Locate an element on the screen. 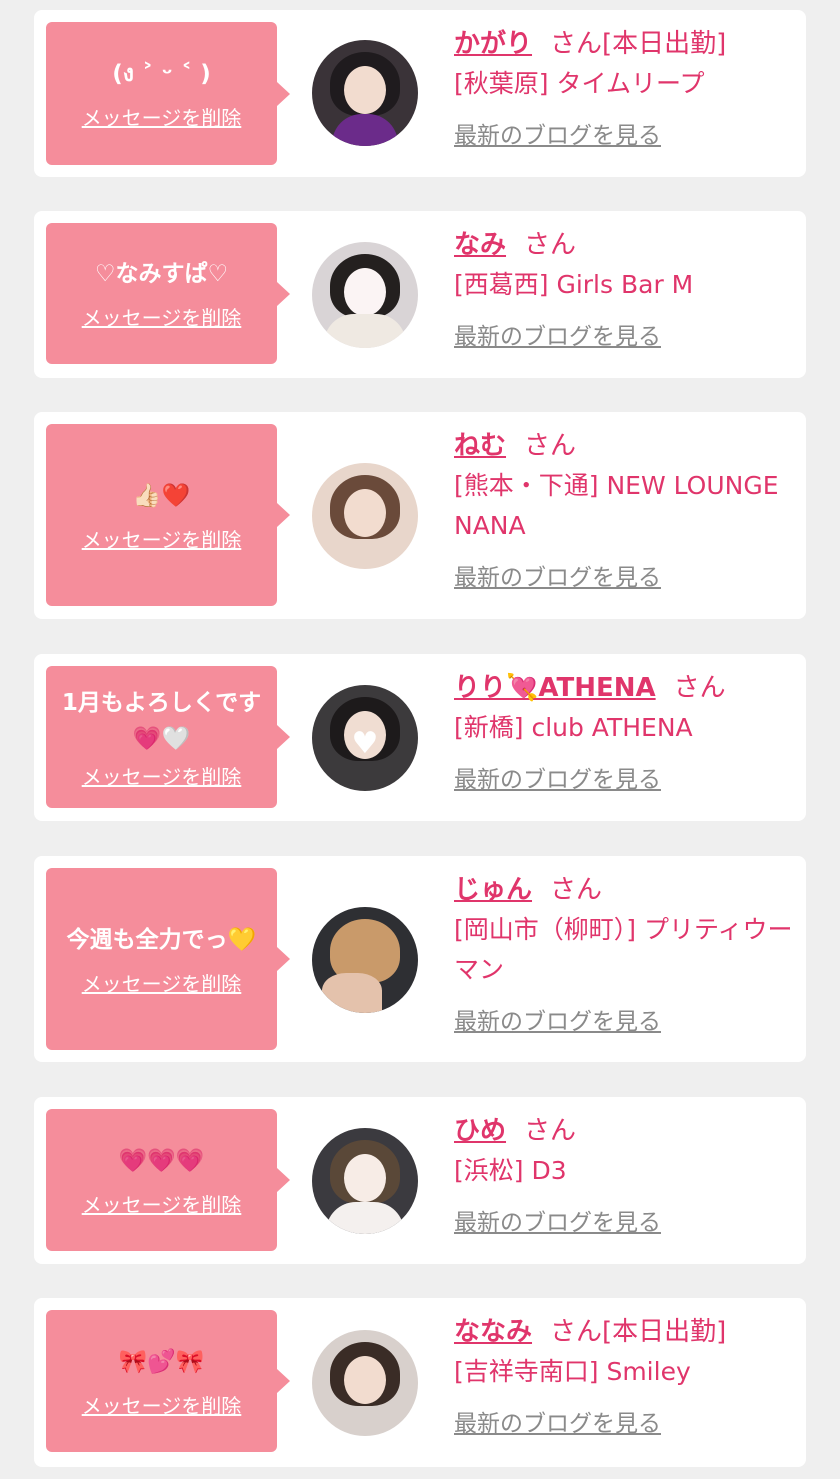 The height and width of the screenshot is (1479, 840). shop-name: [岡山市（柳町）] プリティウーマン is located at coordinates (623, 949).